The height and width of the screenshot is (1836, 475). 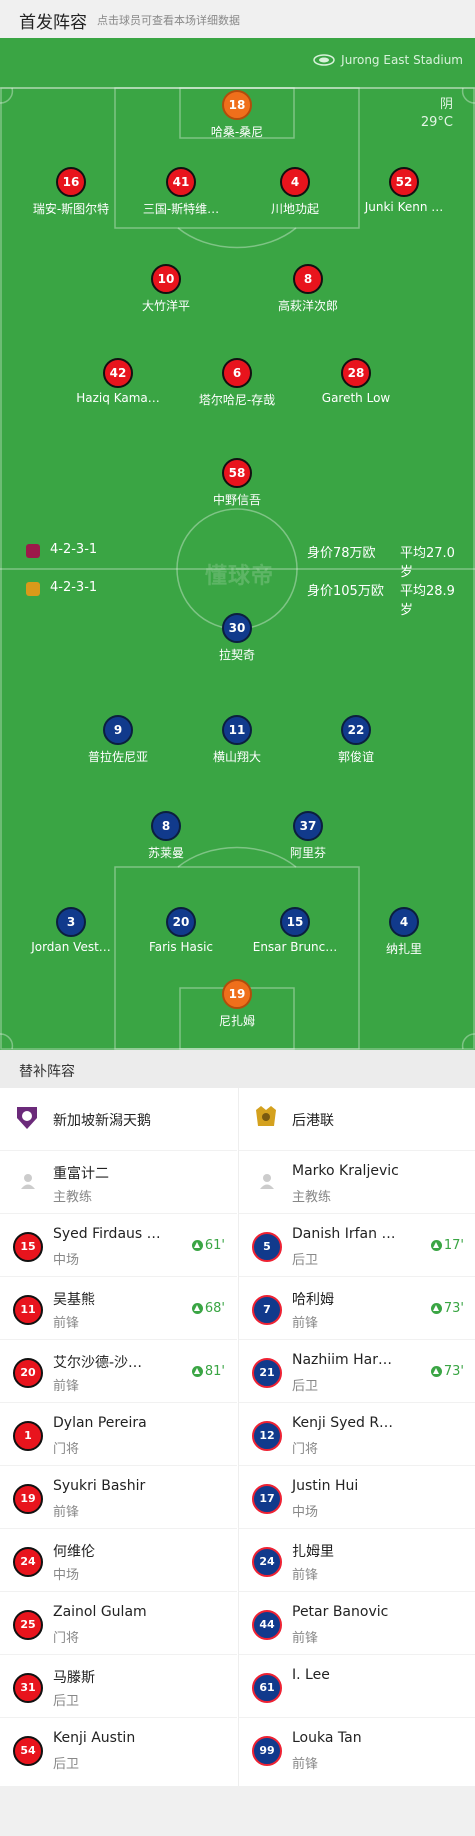 What do you see at coordinates (214, 1308) in the screenshot?
I see `sub-on-minute-text: 68'` at bounding box center [214, 1308].